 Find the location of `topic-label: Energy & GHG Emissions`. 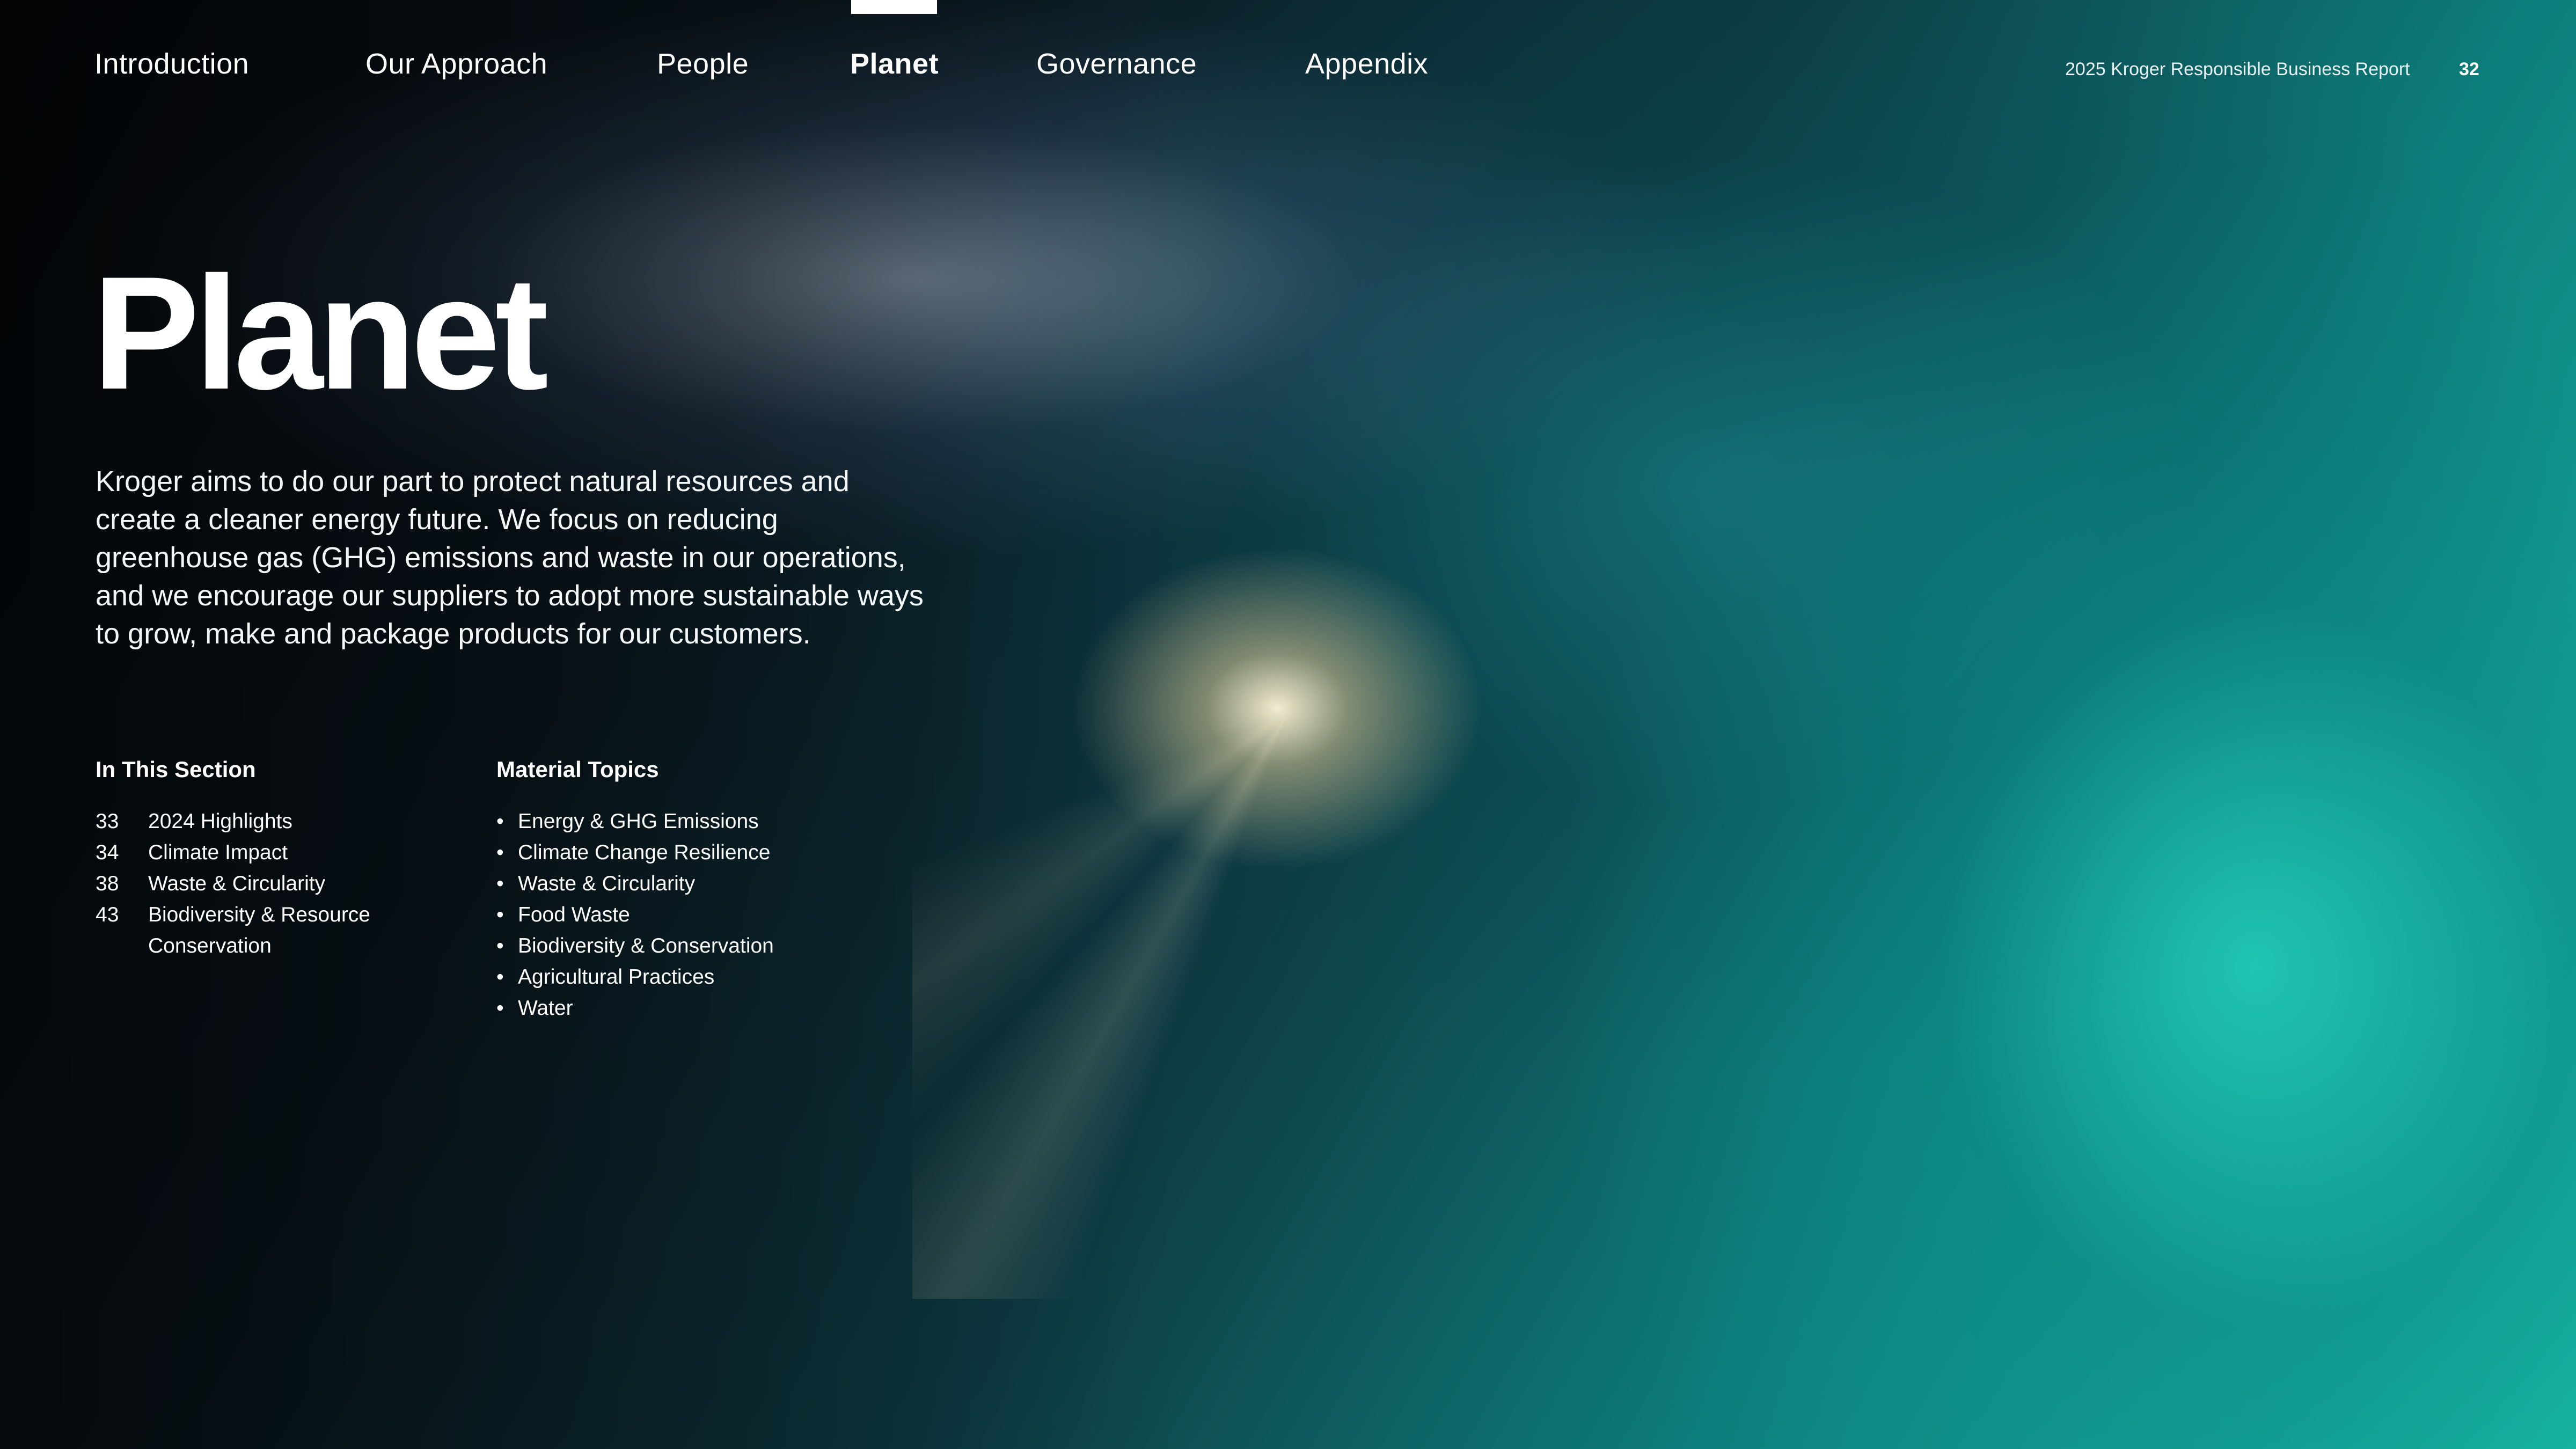

topic-label: Energy & GHG Emissions is located at coordinates (638, 821).